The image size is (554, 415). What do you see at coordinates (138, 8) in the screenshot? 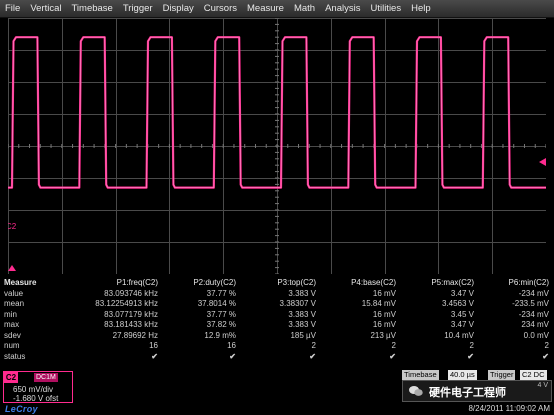
I see `menu-trigger: Trigger` at bounding box center [138, 8].